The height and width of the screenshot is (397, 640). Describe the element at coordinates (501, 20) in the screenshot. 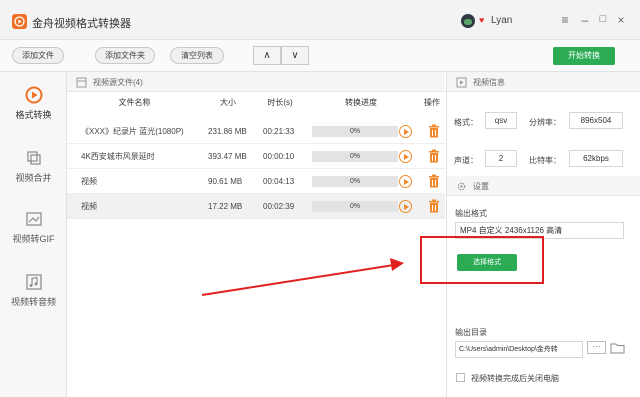

I see `user-name: Lyan` at that location.